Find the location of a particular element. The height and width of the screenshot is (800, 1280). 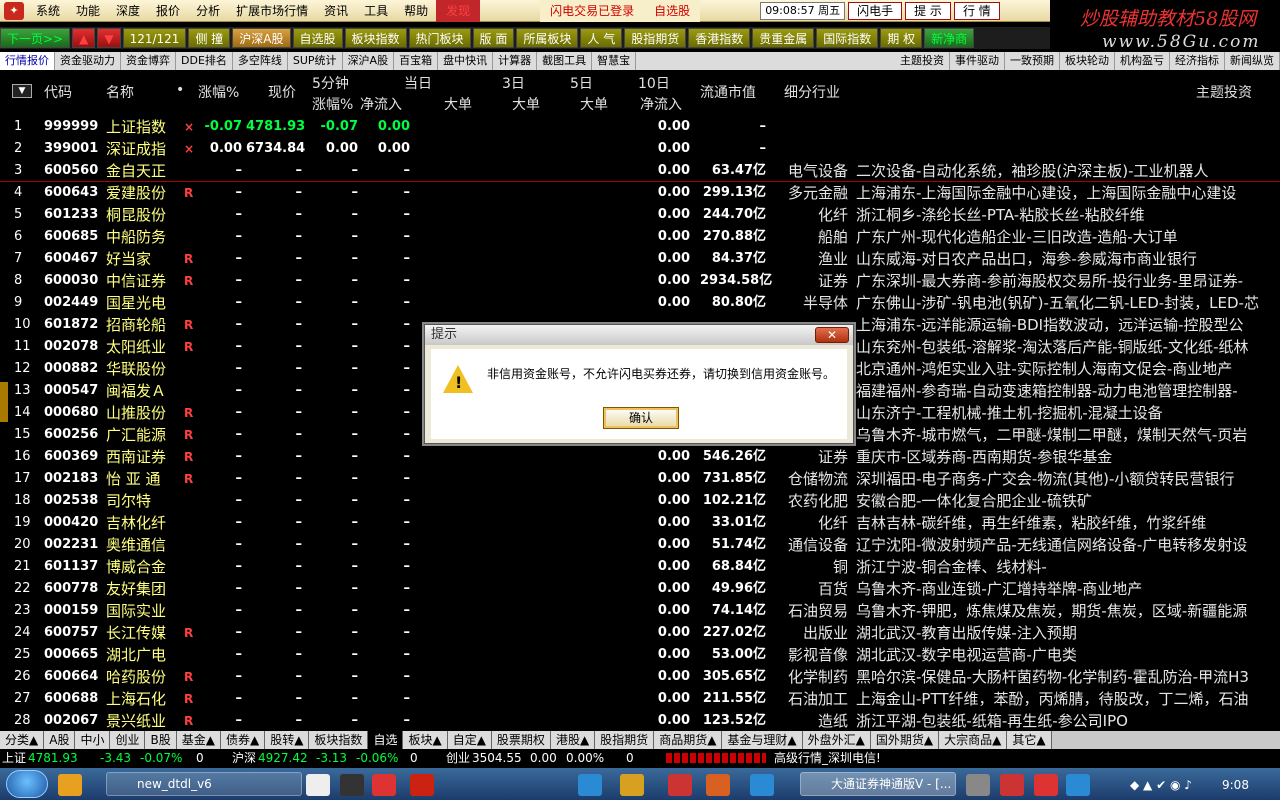

col-price: 现价 is located at coordinates (282, 92).